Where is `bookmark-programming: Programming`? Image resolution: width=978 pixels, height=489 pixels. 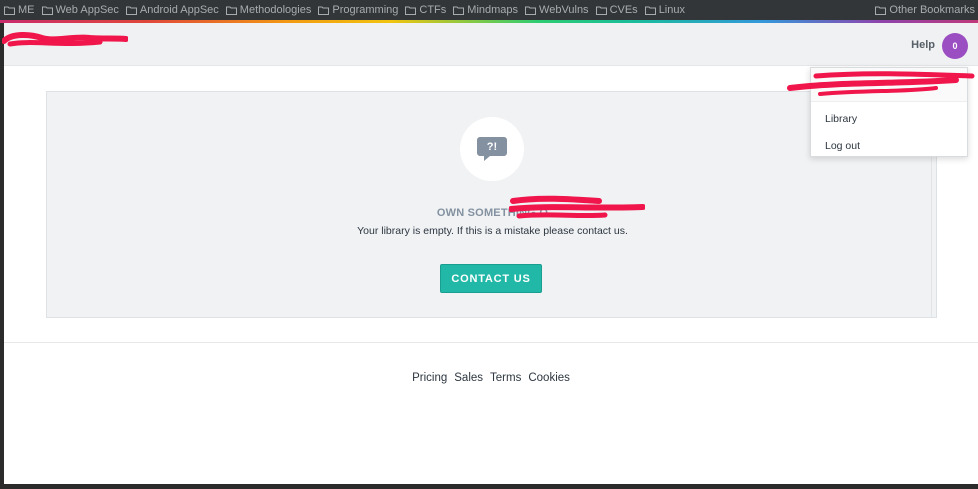
bookmark-programming: Programming is located at coordinates (357, 10).